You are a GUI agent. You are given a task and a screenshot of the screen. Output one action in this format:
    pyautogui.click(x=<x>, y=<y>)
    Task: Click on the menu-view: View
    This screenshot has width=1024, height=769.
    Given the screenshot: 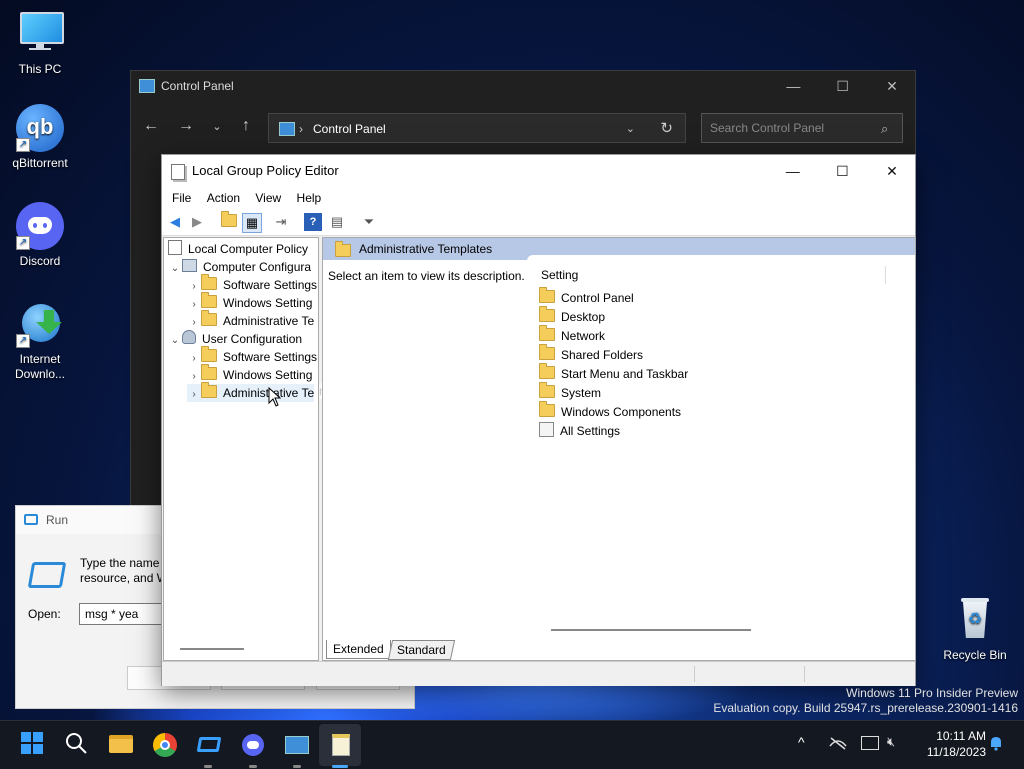 What is the action you would take?
    pyautogui.click(x=268, y=198)
    